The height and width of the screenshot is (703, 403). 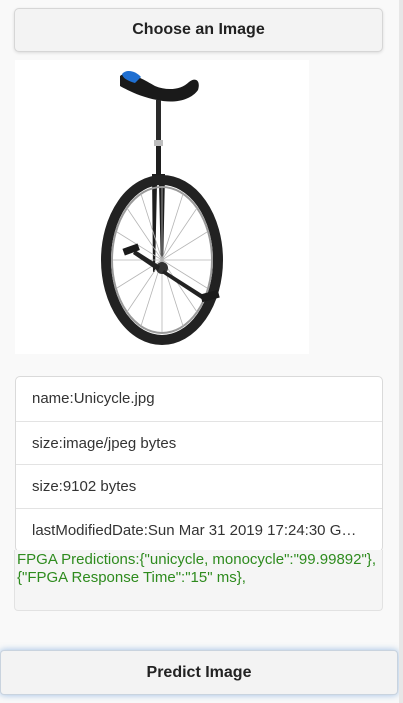 What do you see at coordinates (199, 486) in the screenshot?
I see `file-size-item: size:9102 bytes` at bounding box center [199, 486].